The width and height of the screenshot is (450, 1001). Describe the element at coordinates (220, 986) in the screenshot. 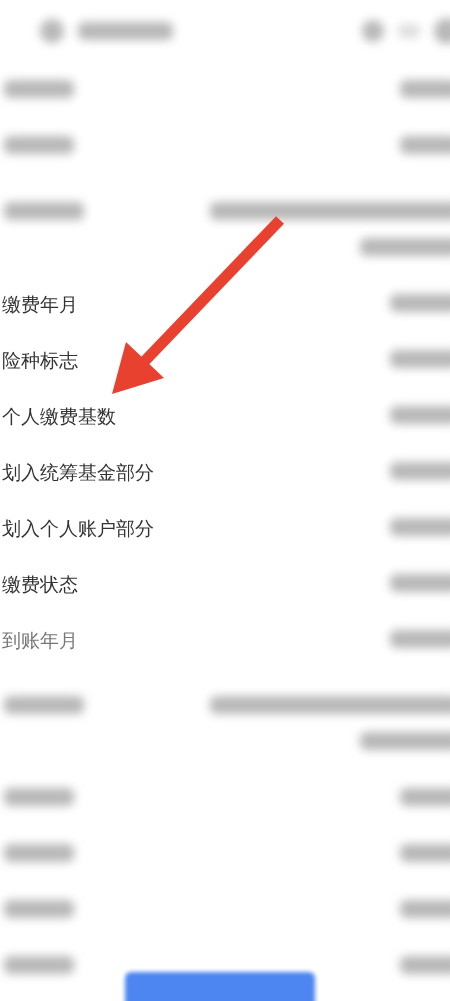

I see `blurred-button` at that location.